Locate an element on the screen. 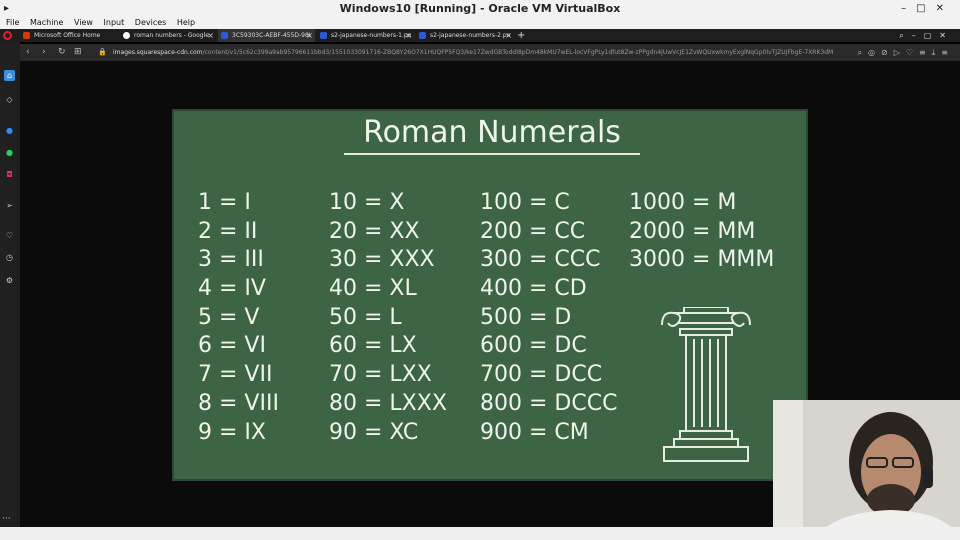 This screenshot has height=540, width=960. numeral-entry: 1 = I is located at coordinates (224, 202).